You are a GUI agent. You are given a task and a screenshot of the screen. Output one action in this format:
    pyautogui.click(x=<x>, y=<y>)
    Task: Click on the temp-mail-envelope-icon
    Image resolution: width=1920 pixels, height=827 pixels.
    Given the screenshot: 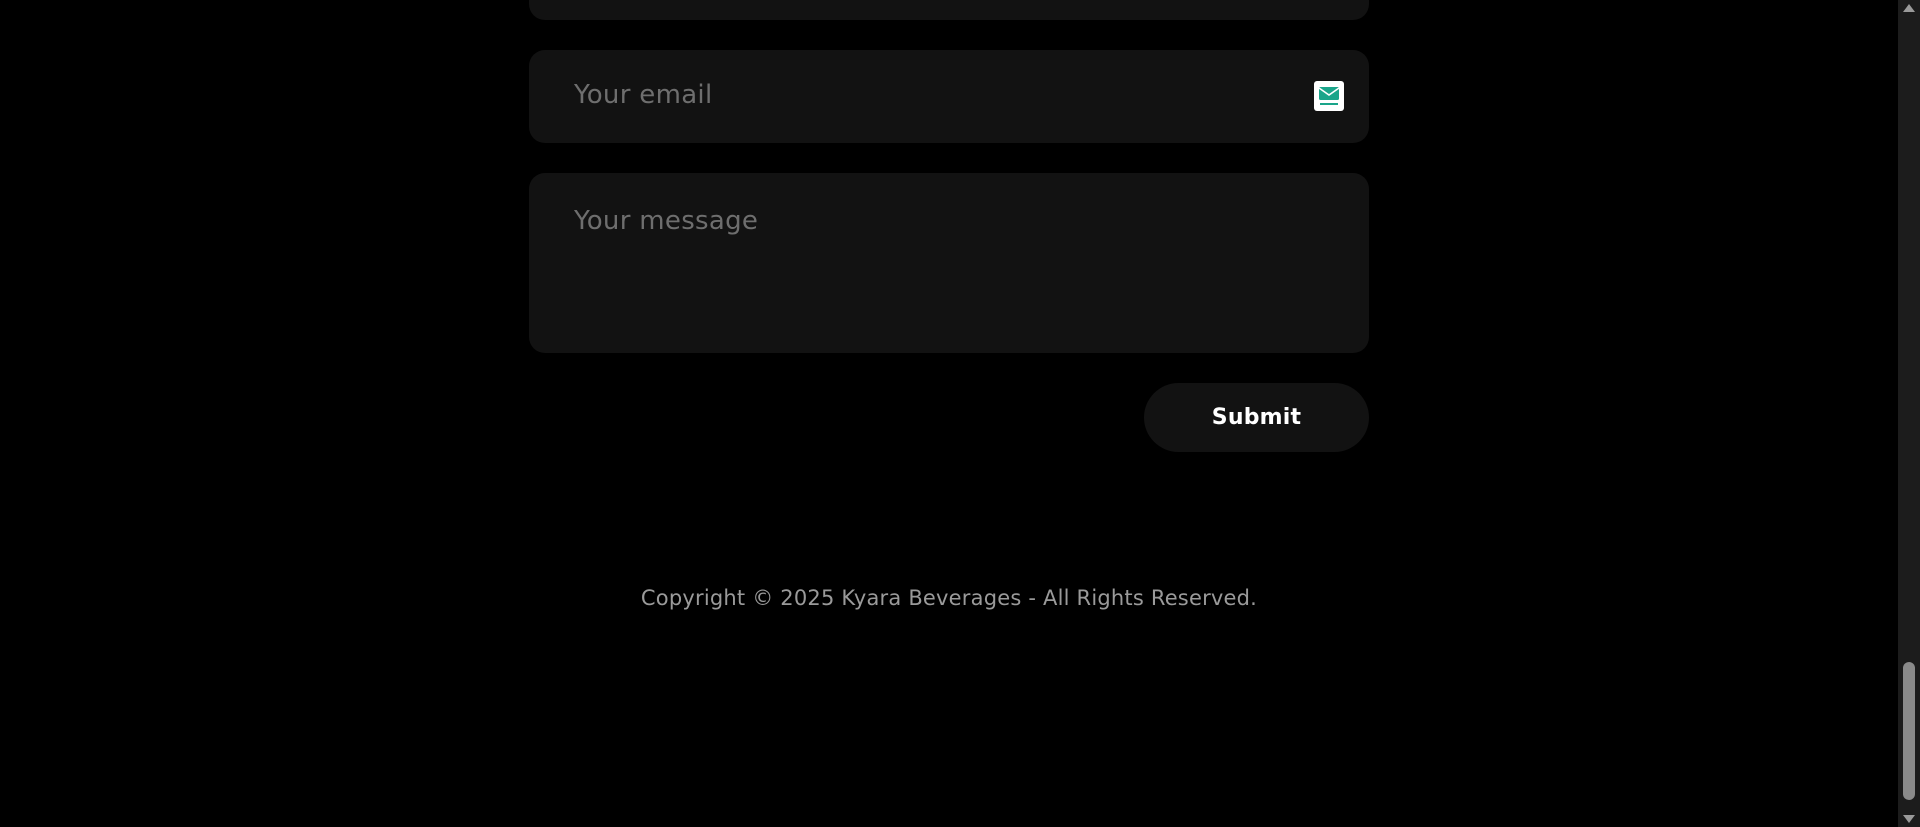 What is the action you would take?
    pyautogui.click(x=1329, y=96)
    